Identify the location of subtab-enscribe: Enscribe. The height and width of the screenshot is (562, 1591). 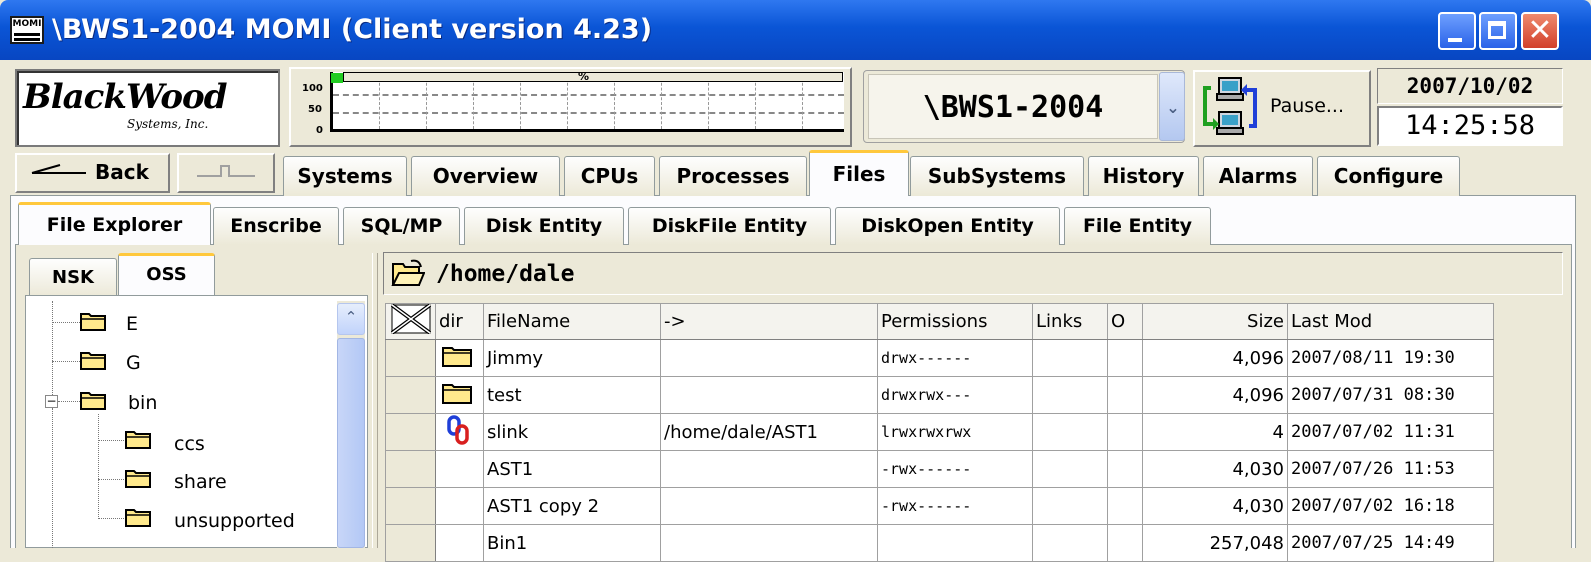
(276, 226).